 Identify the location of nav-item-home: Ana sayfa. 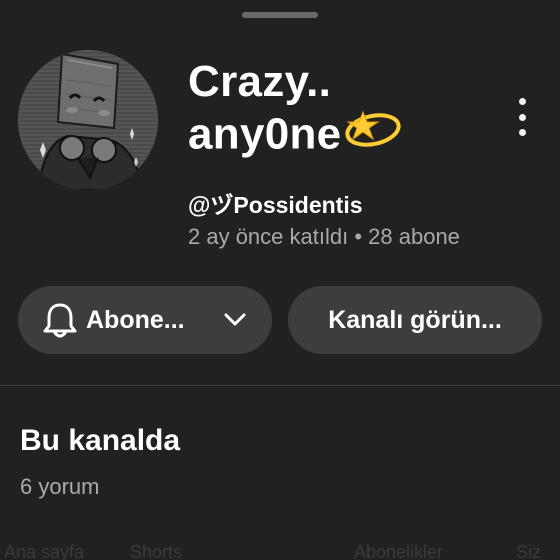
(44, 551).